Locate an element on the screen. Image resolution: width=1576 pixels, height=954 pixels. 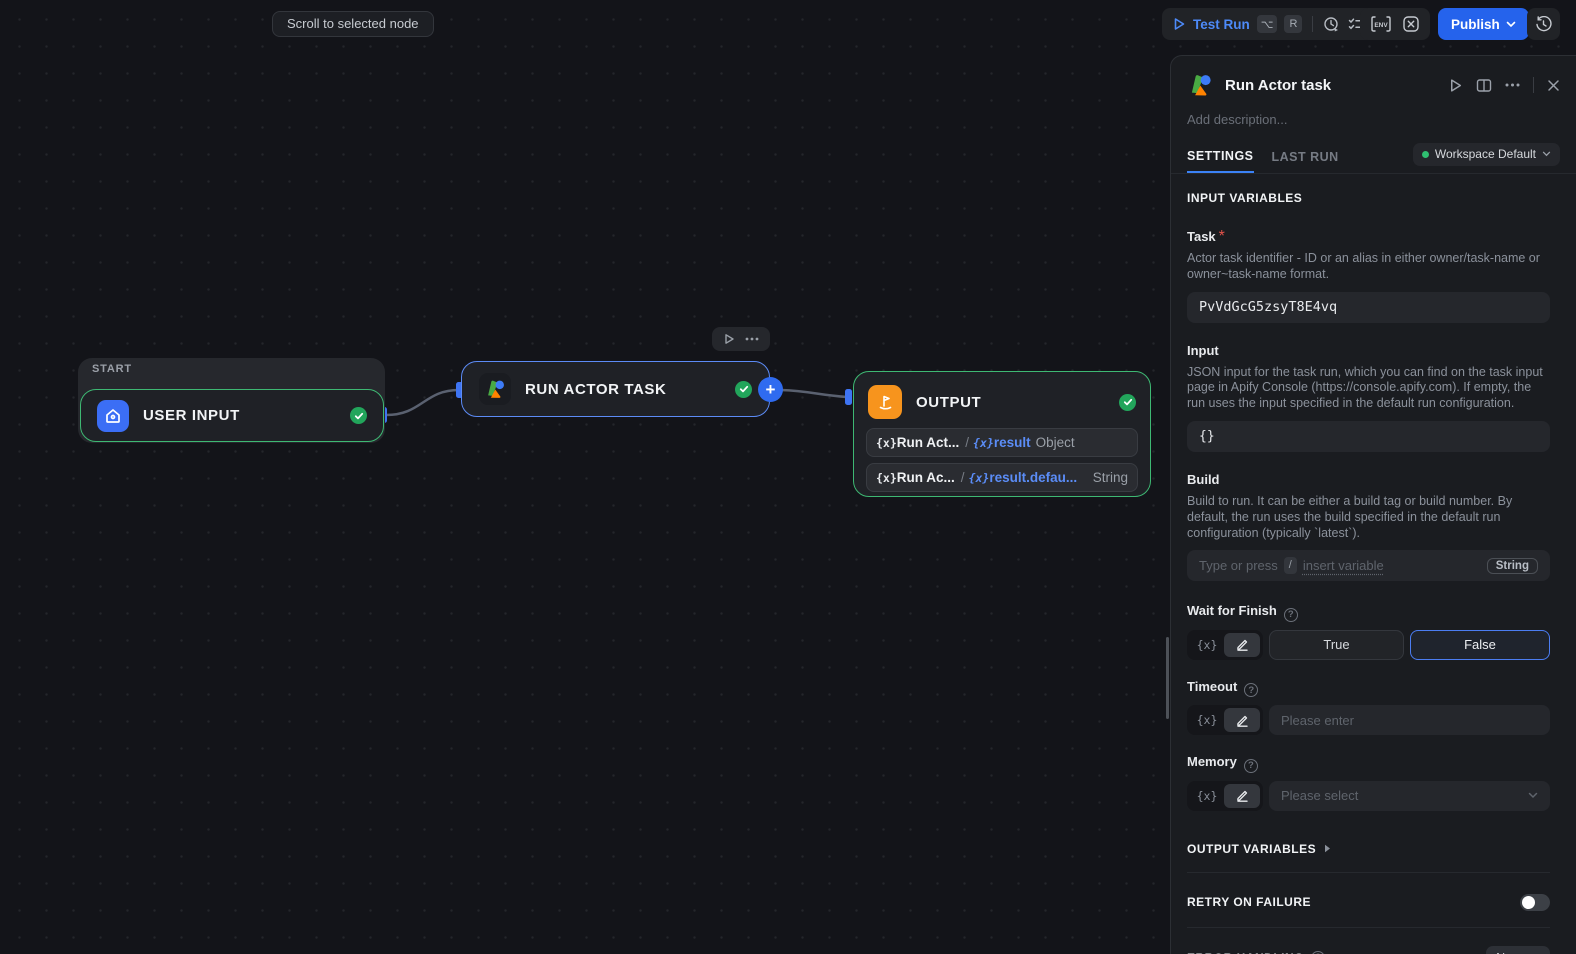
insert-variable-link: insert variable is located at coordinates (1343, 565).